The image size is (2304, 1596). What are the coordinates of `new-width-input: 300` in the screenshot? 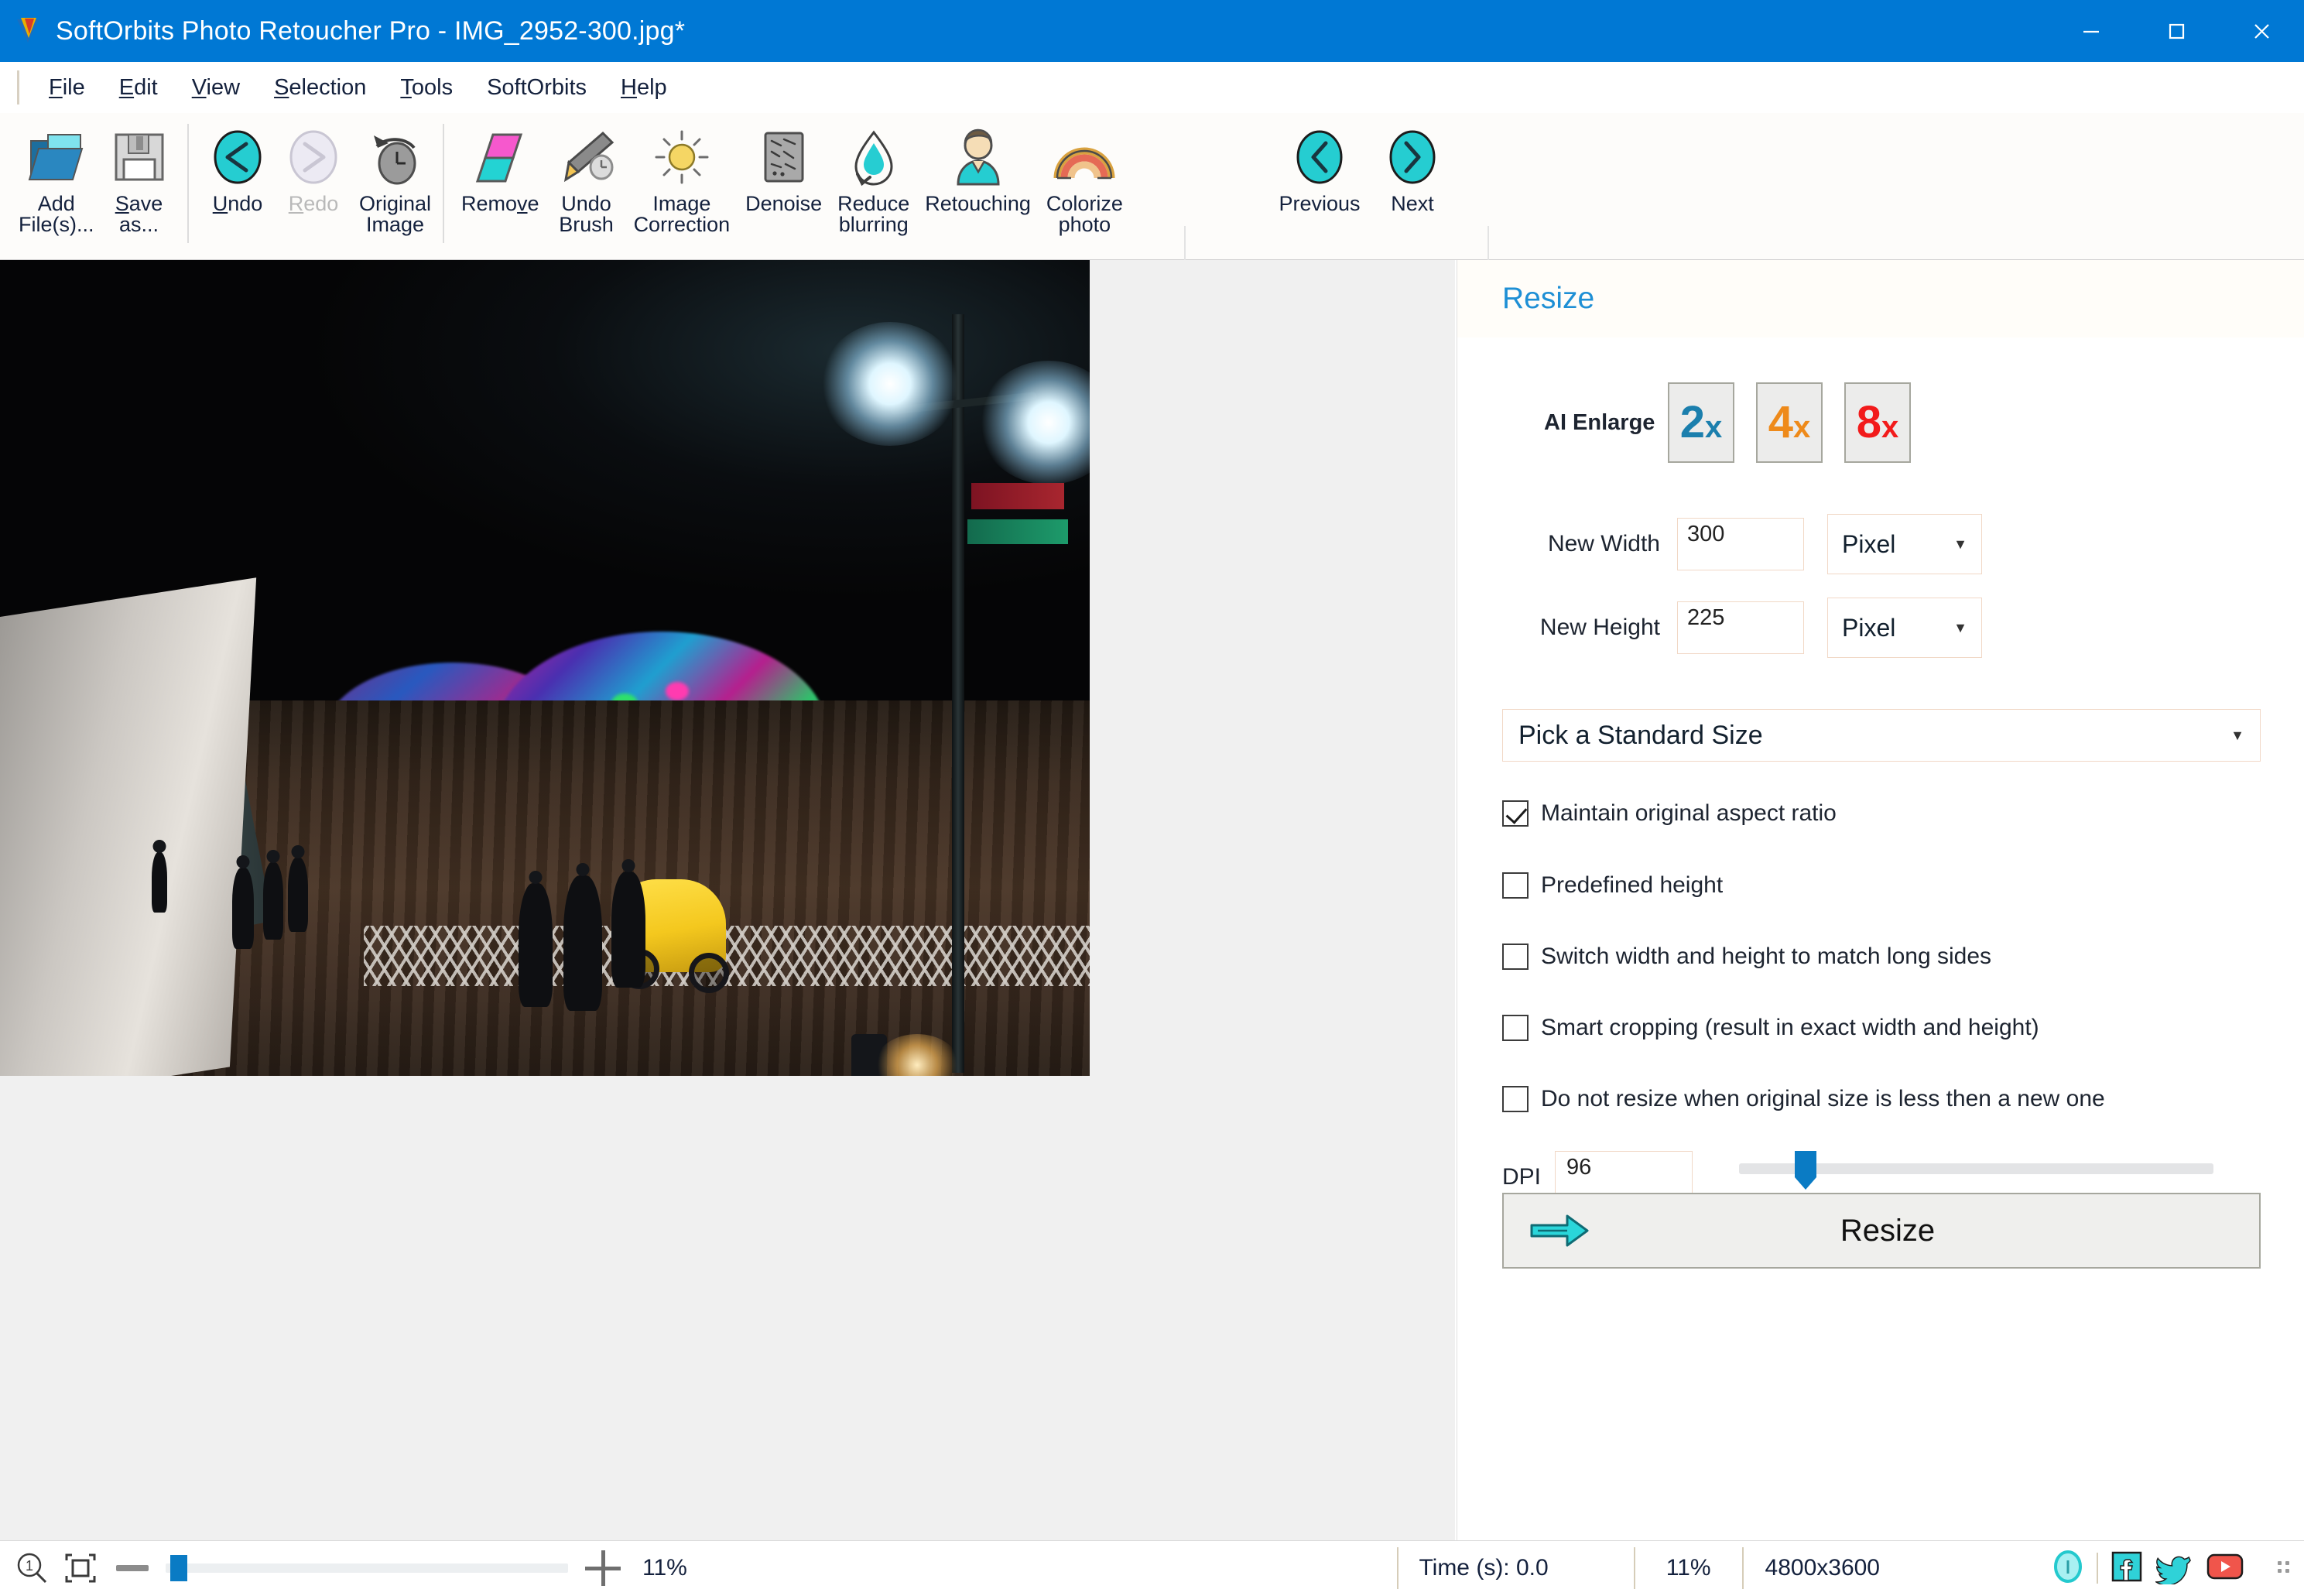 It's located at (1740, 544).